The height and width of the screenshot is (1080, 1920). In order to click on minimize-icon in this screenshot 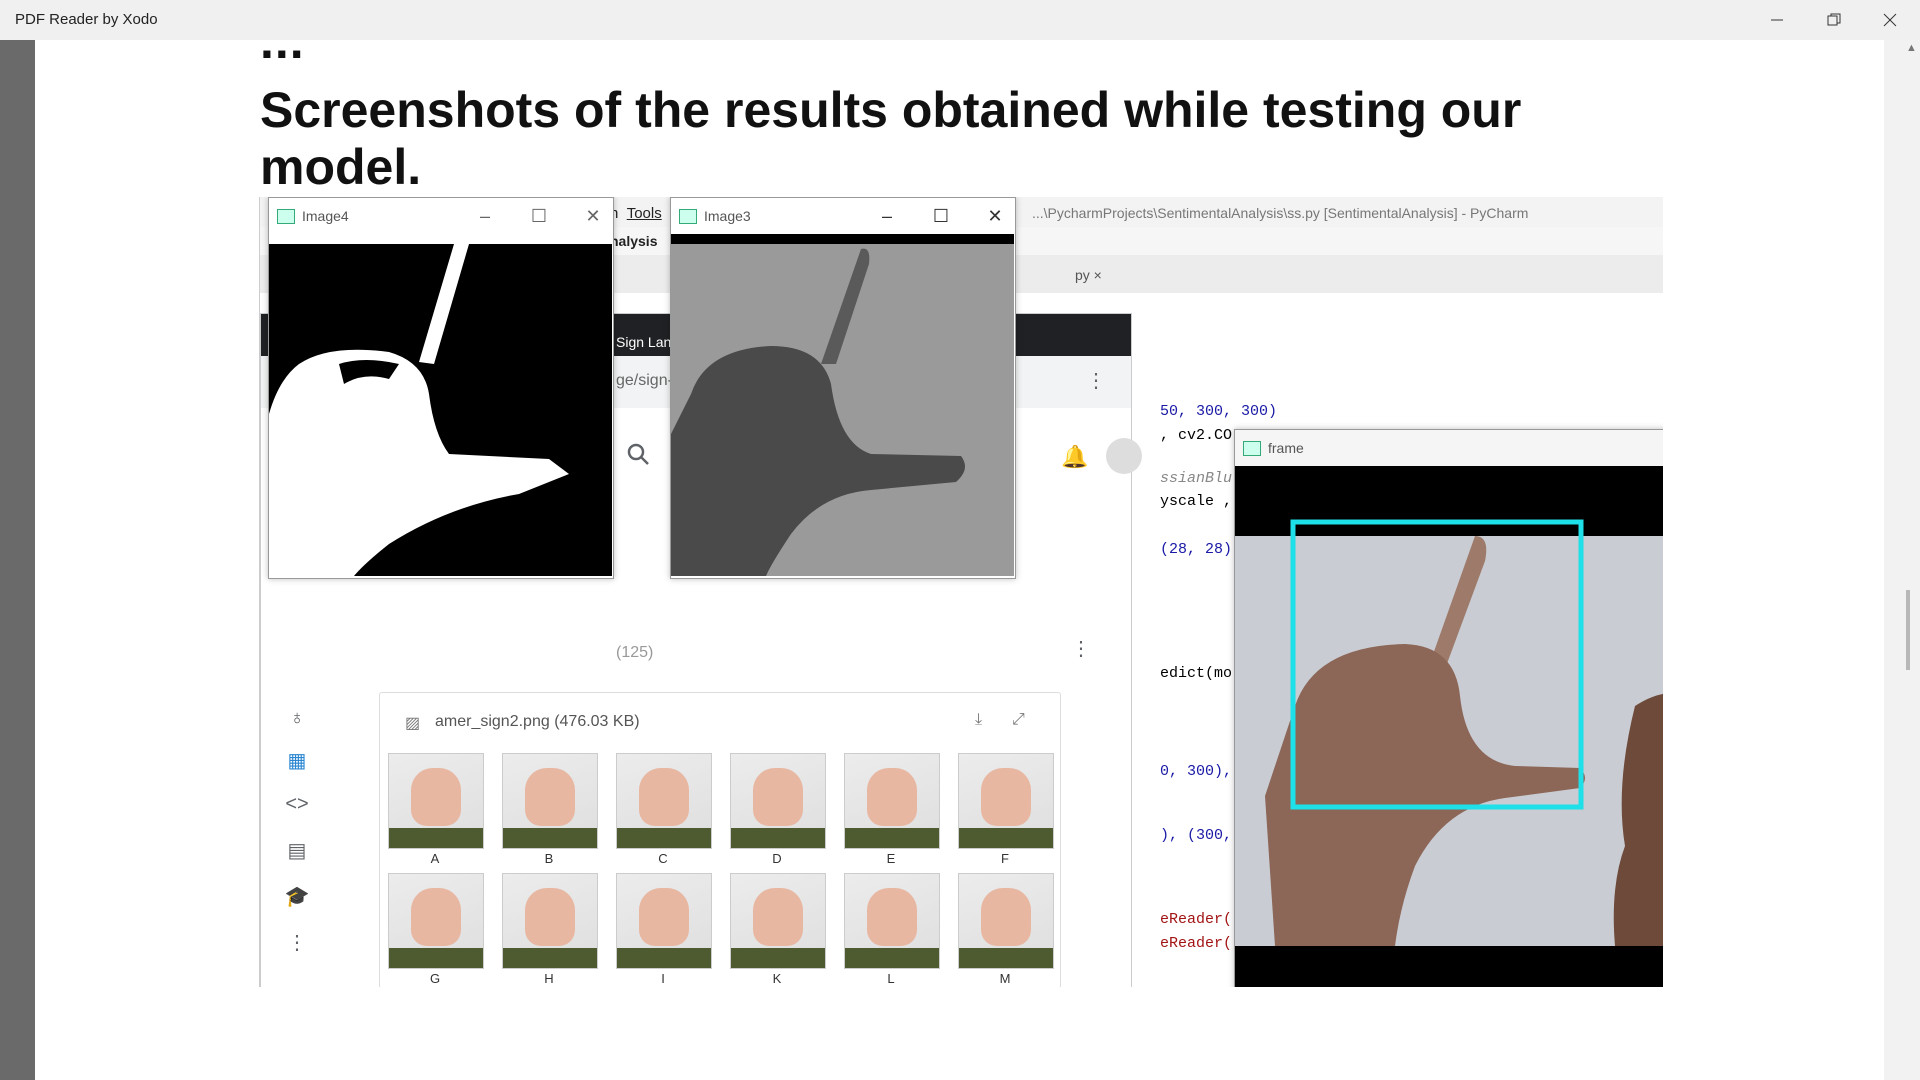, I will do `click(1777, 20)`.